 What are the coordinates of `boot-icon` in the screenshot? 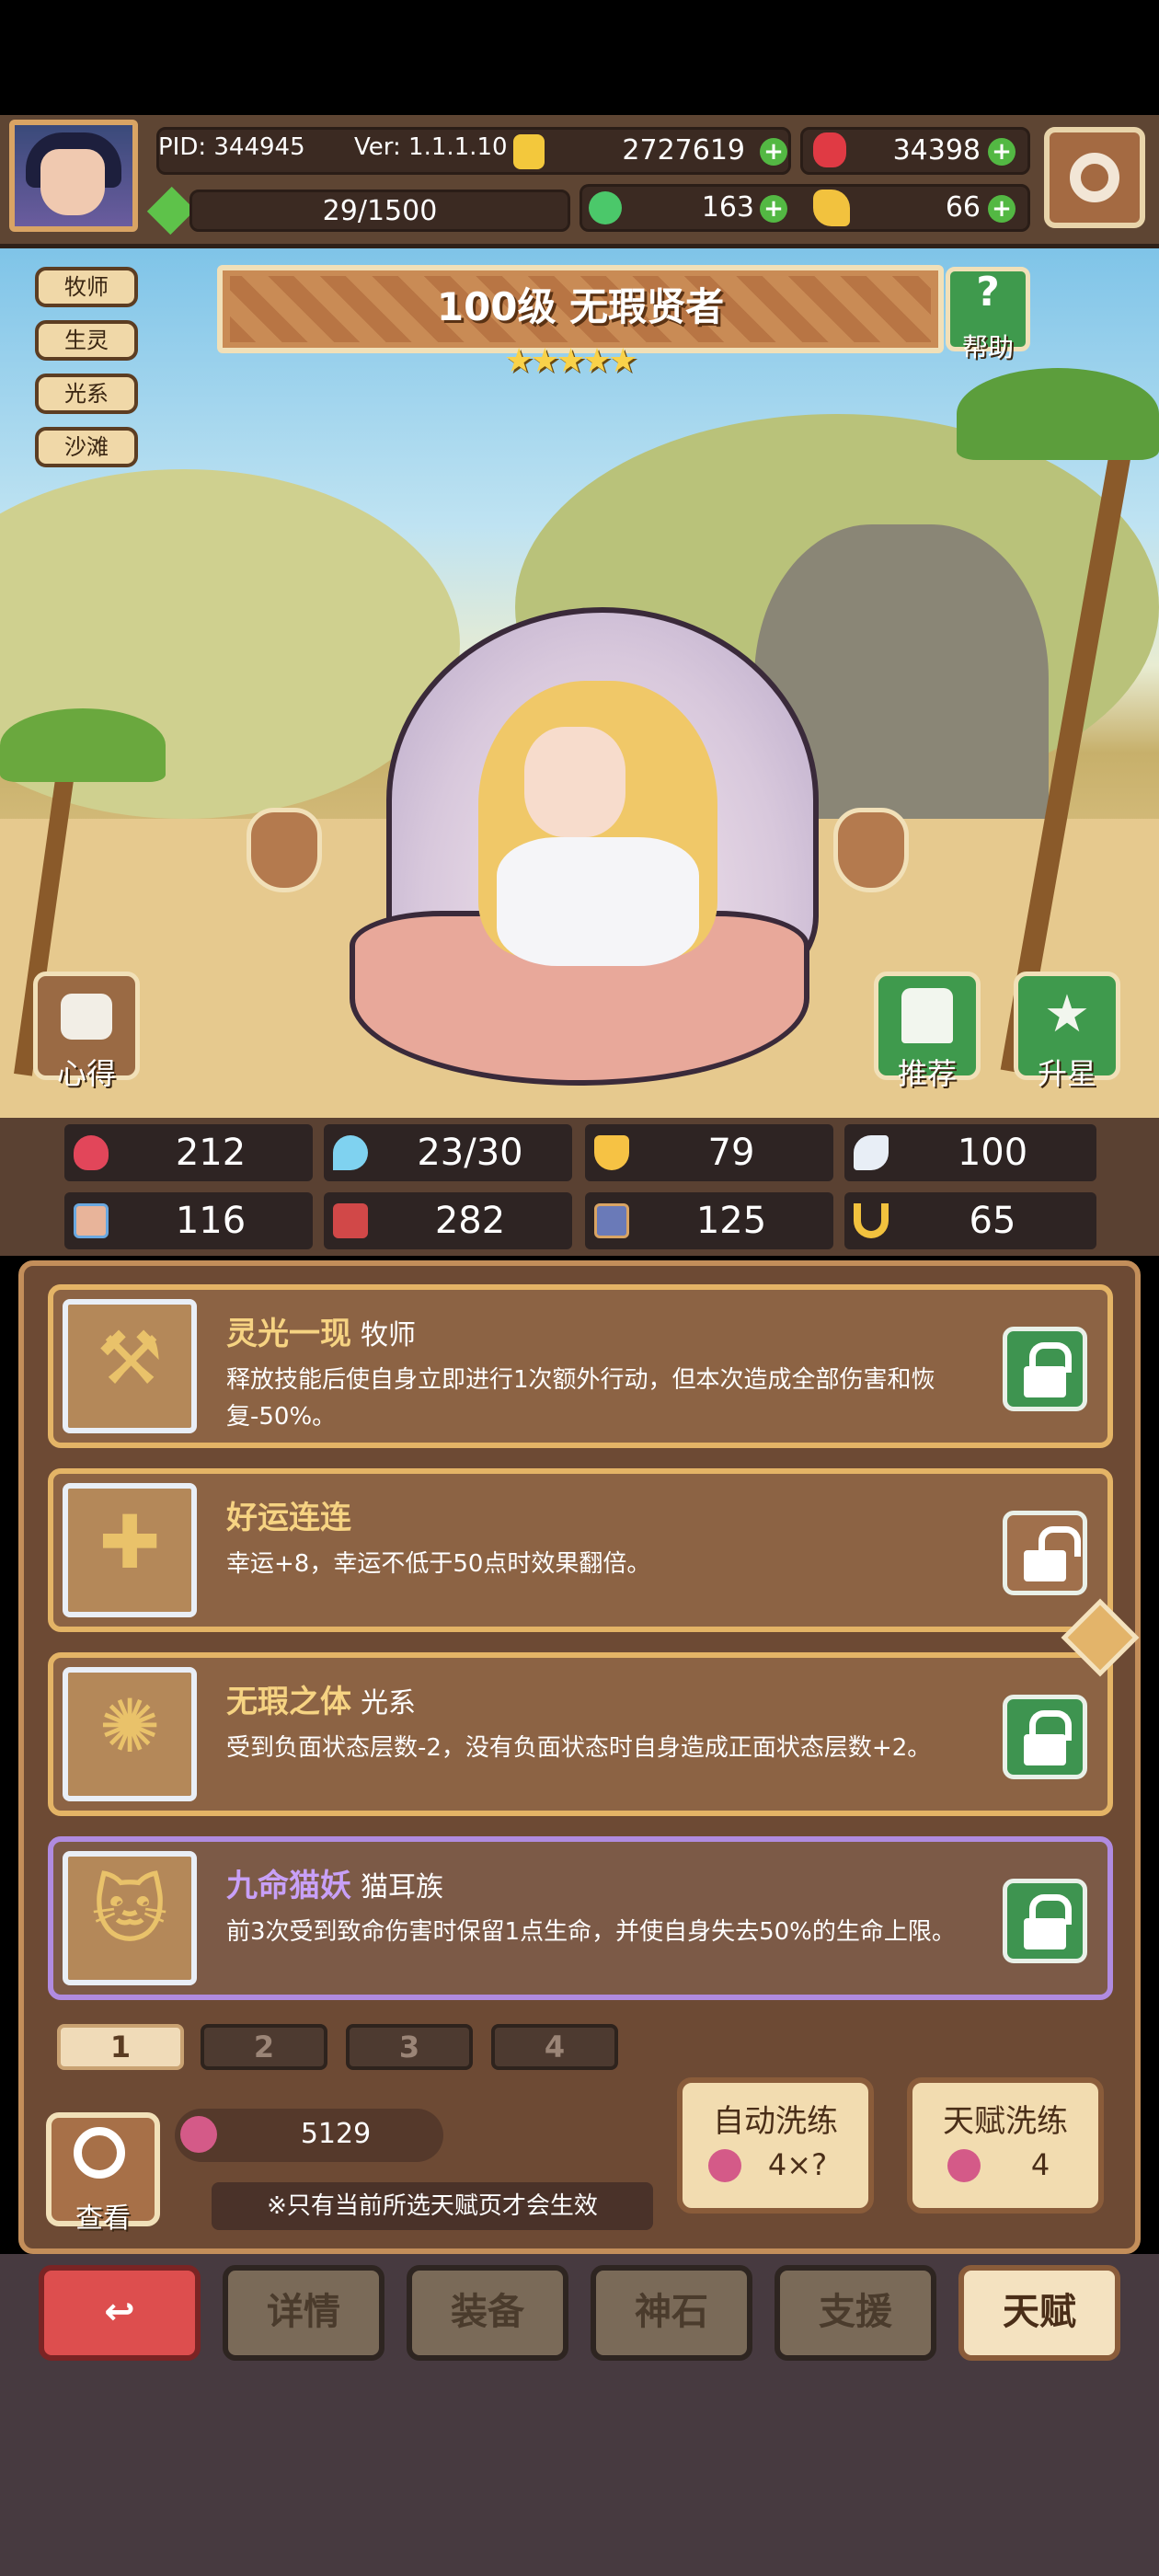 It's located at (611, 1220).